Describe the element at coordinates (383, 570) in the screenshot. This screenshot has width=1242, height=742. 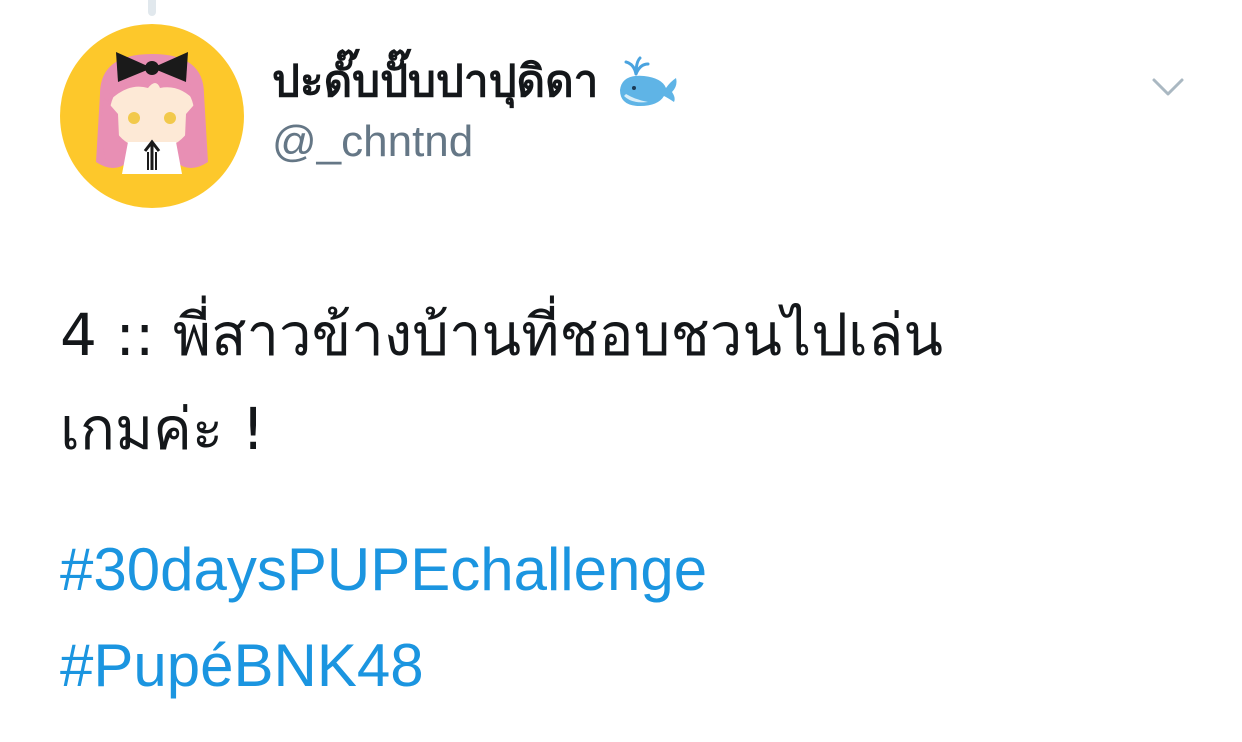
I see `hashtag-link: #30daysPUPEchallenge` at that location.